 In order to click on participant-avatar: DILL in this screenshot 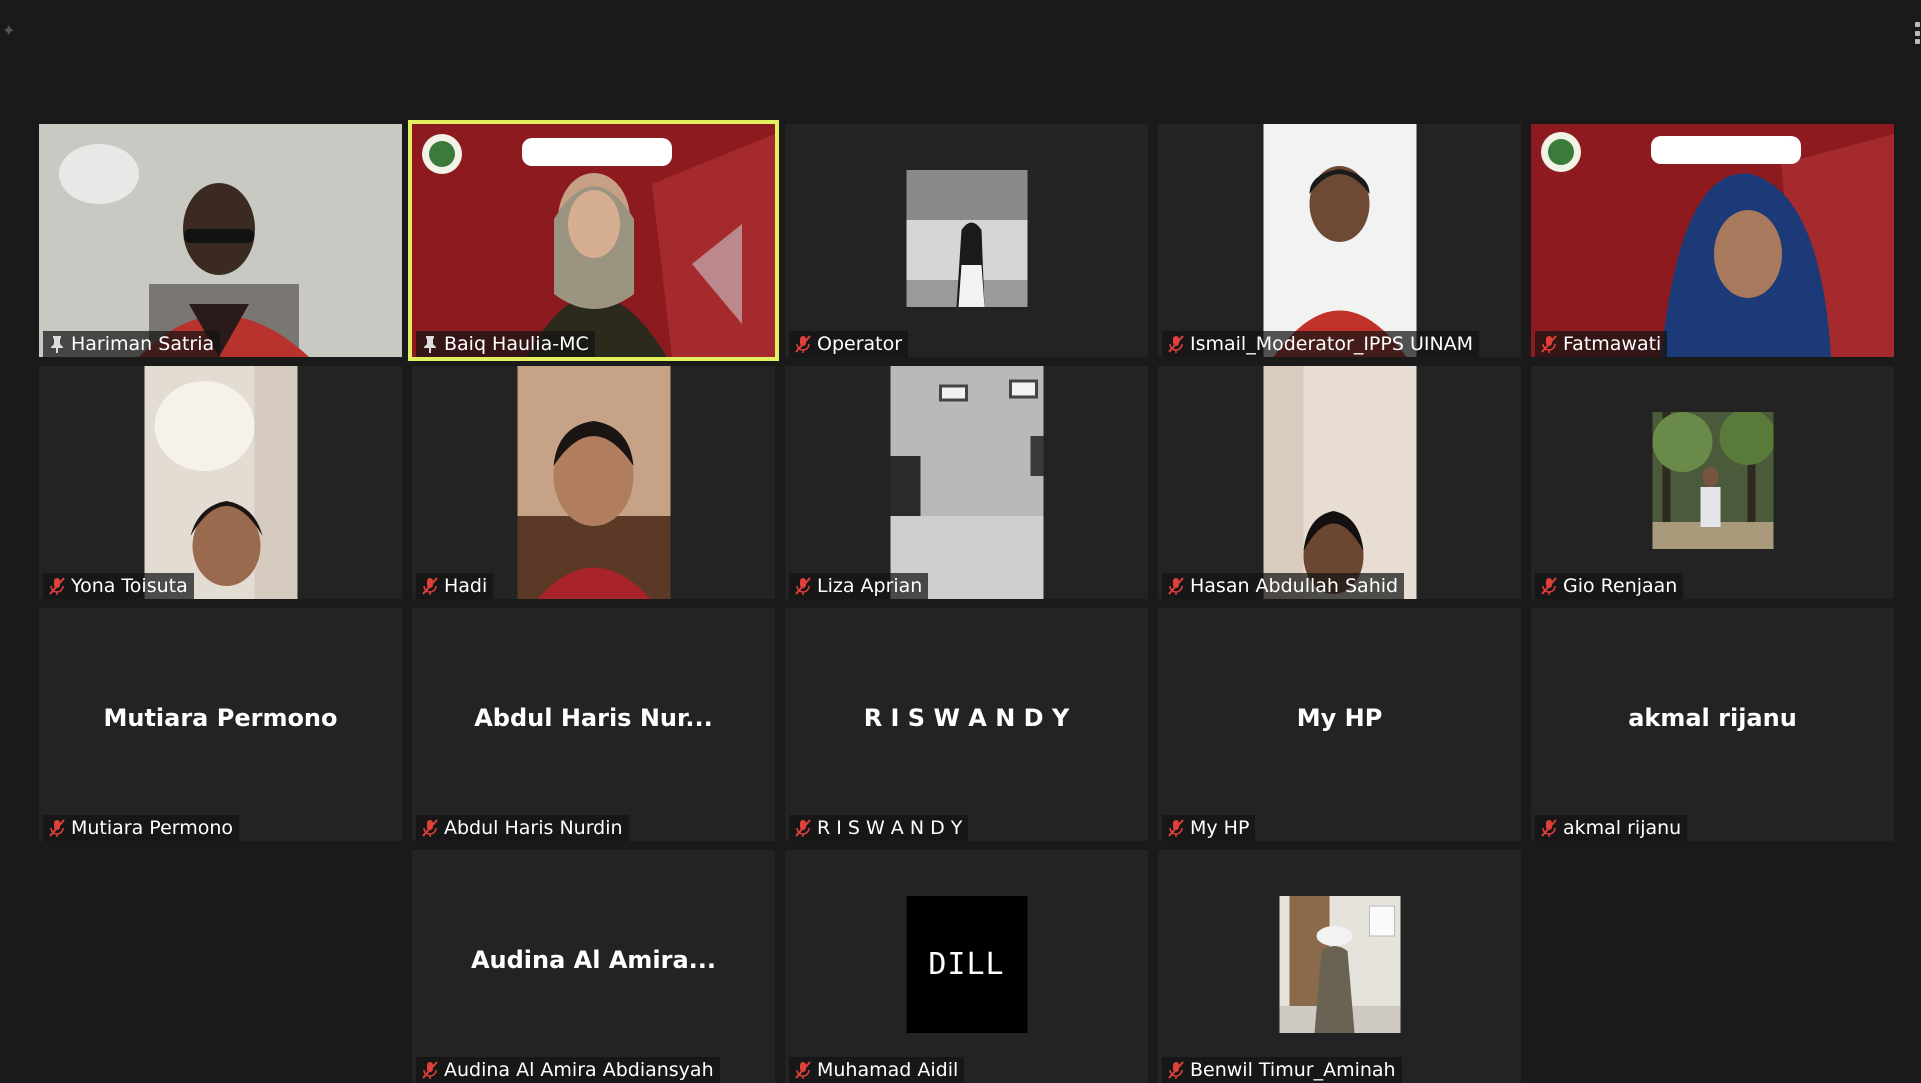, I will do `click(966, 964)`.